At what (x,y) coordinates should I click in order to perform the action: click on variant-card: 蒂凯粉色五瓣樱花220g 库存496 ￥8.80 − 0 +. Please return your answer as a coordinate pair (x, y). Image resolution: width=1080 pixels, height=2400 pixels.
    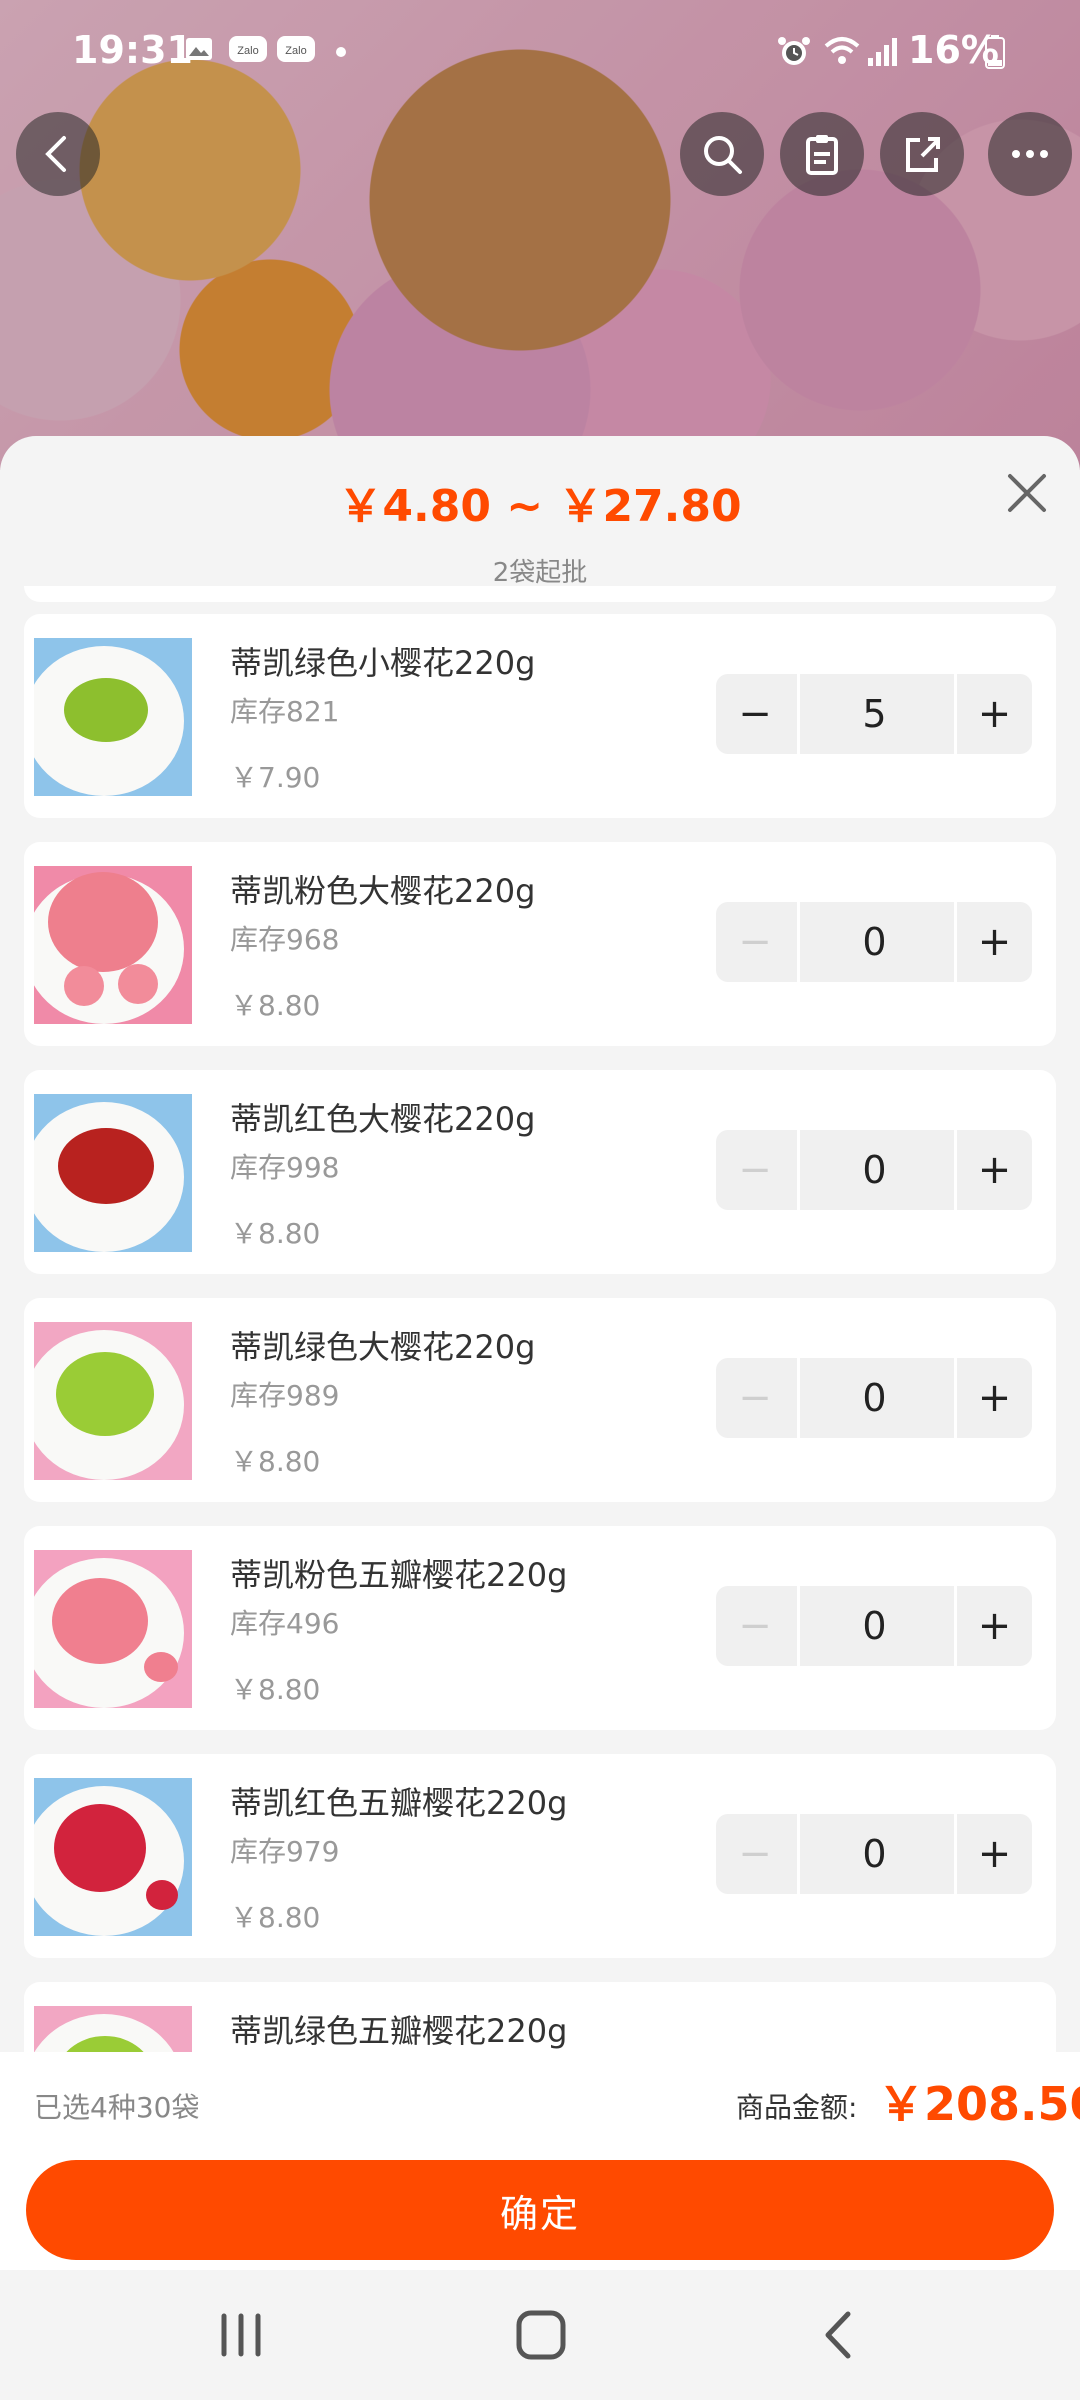
    Looking at the image, I should click on (540, 1628).